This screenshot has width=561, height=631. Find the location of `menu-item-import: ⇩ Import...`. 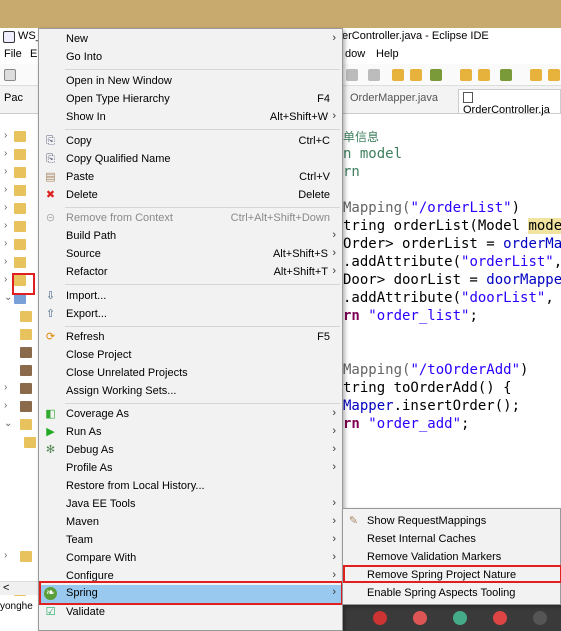

menu-item-import: ⇩ Import... is located at coordinates (190, 297).